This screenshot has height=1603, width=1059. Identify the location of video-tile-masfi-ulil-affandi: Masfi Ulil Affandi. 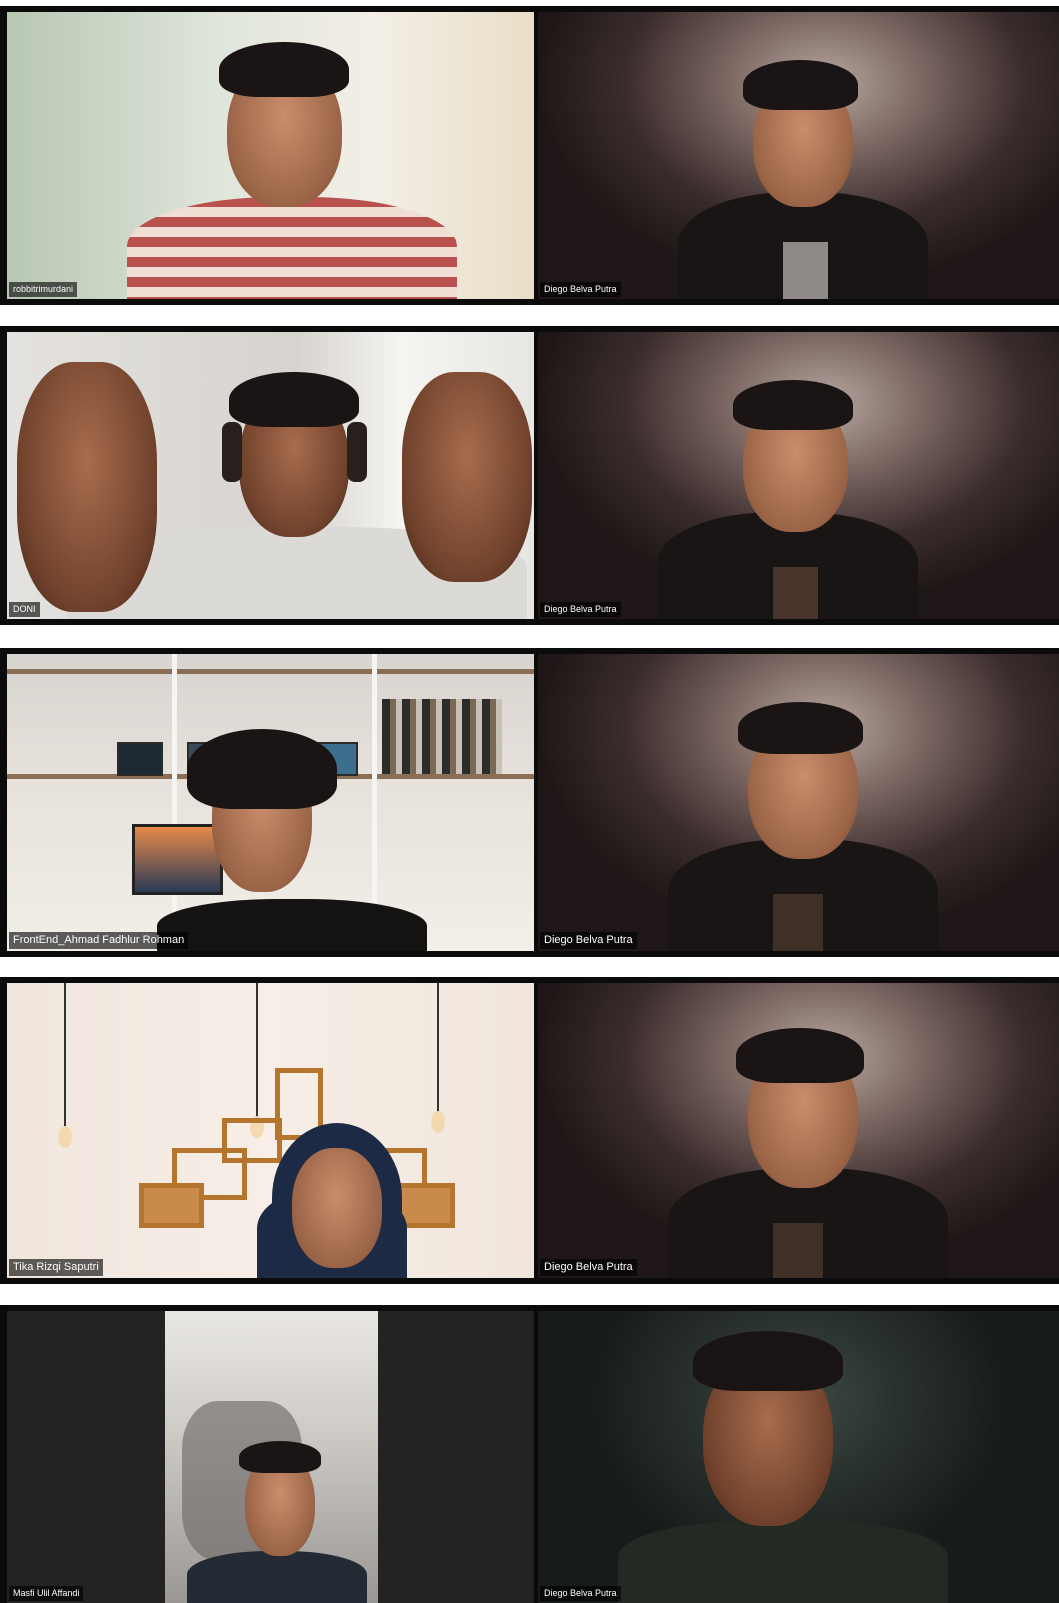
(270, 1457).